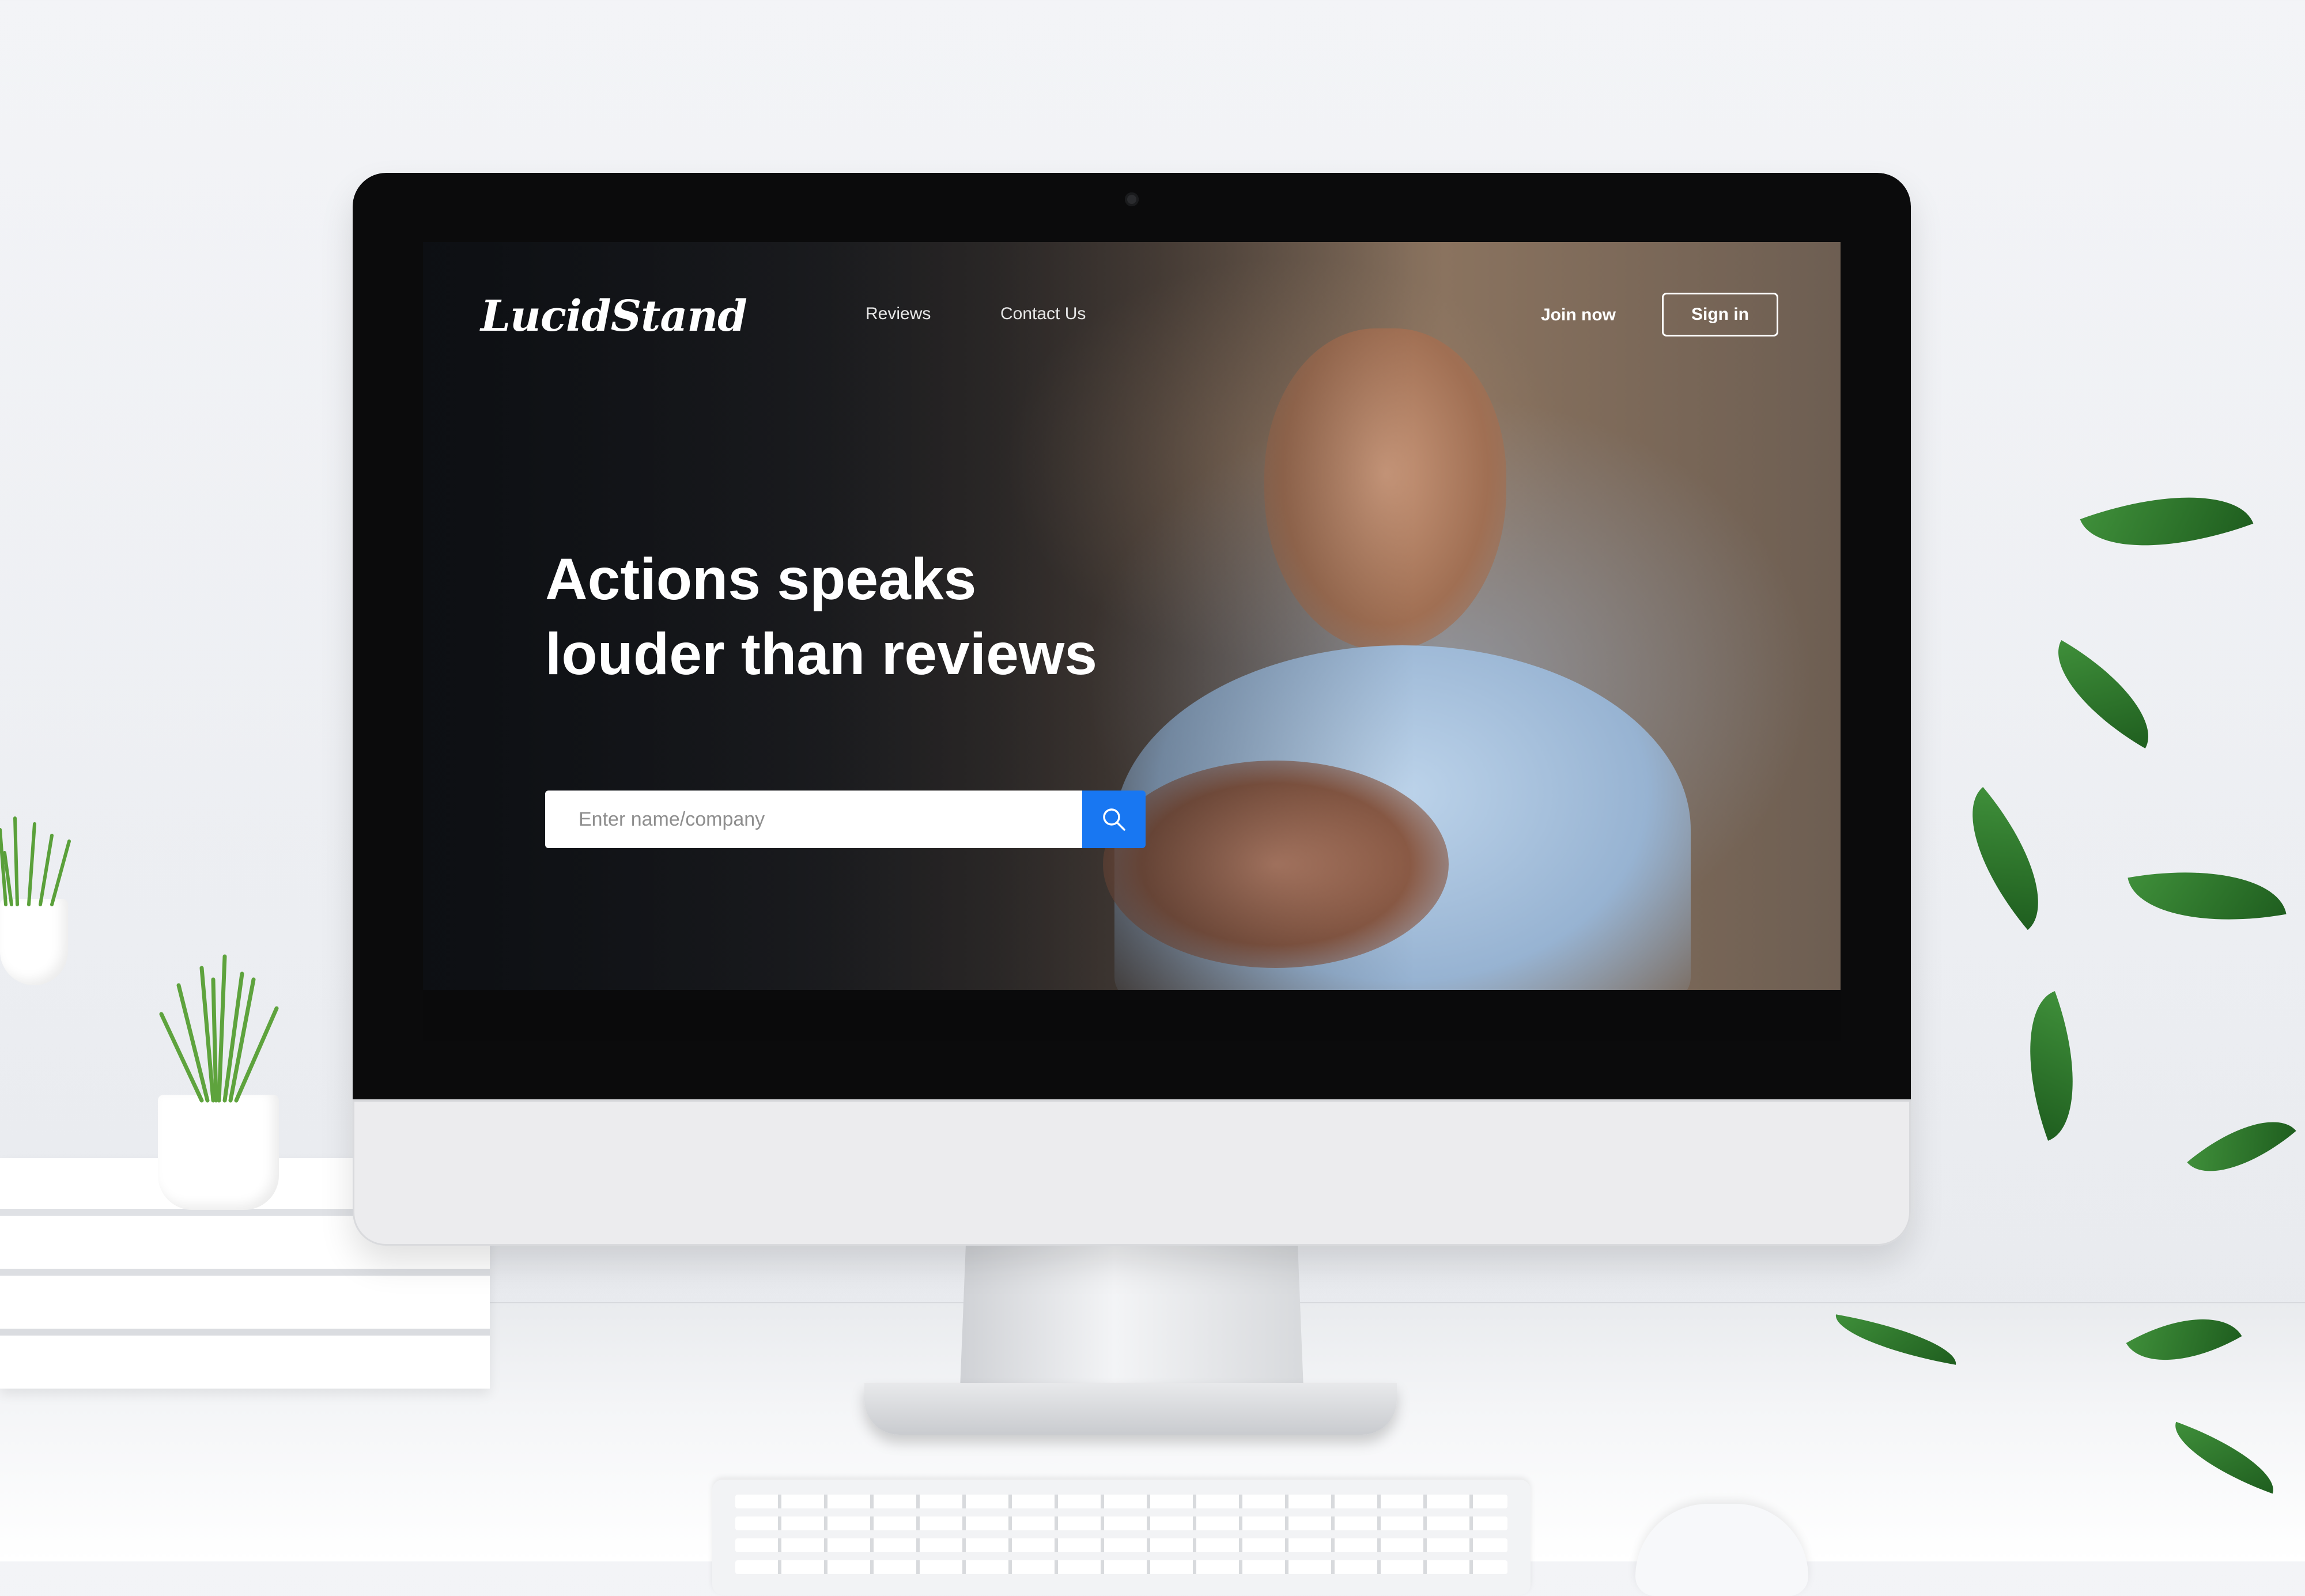  I want to click on center-grass, so click(219, 1028).